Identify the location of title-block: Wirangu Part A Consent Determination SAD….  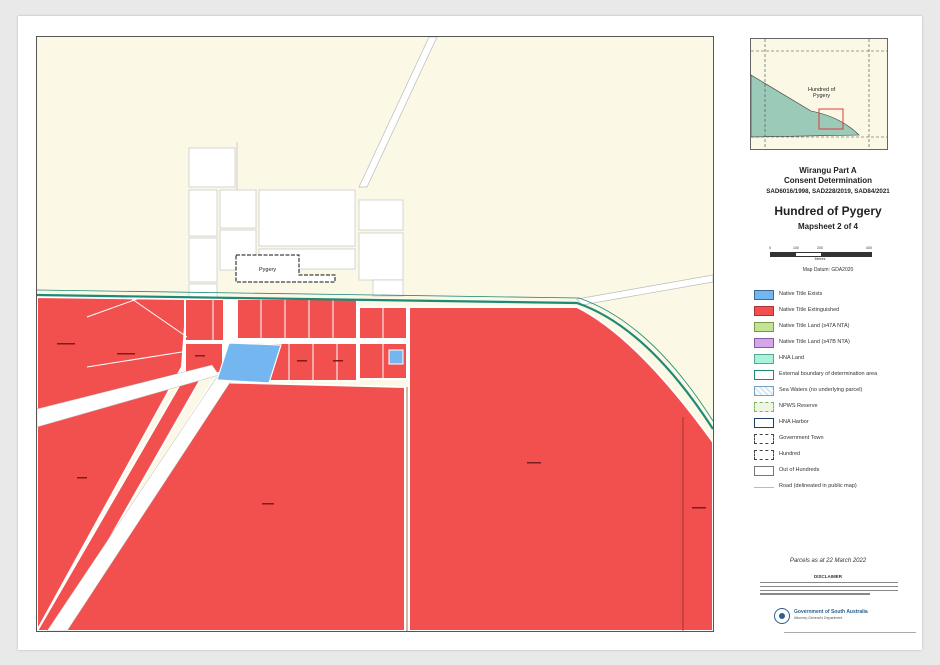
(828, 198).